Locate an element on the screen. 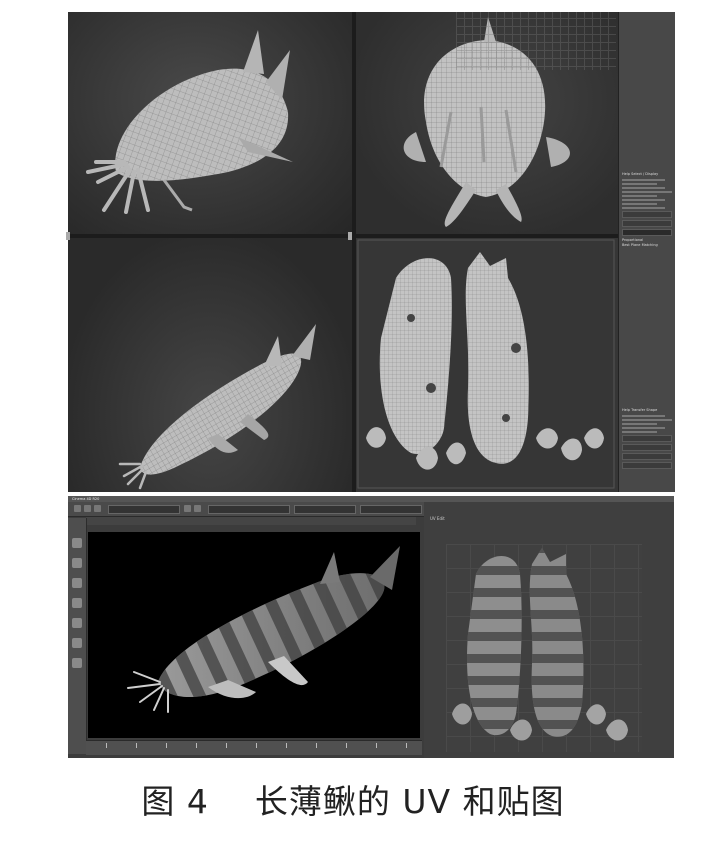 The image size is (706, 845). help-section-1-title: Help Select / Display is located at coordinates (640, 174).